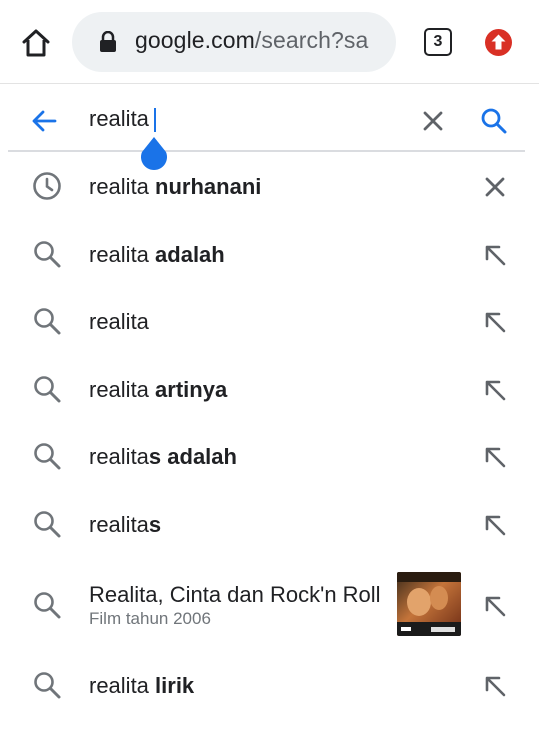  I want to click on suggestion-text: realita adalah, so click(157, 254).